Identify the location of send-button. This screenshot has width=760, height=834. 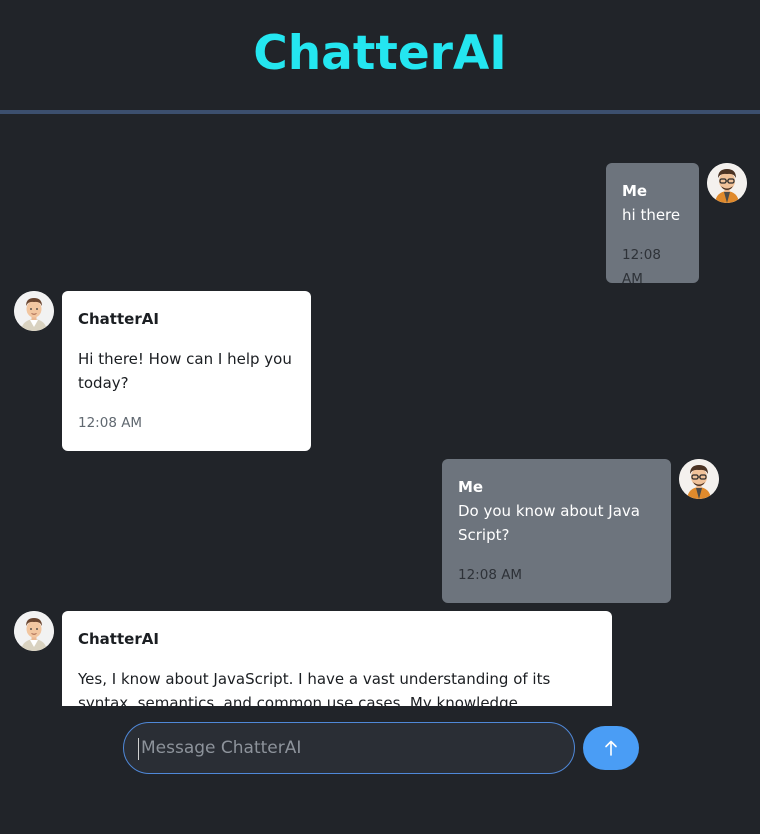
(611, 748).